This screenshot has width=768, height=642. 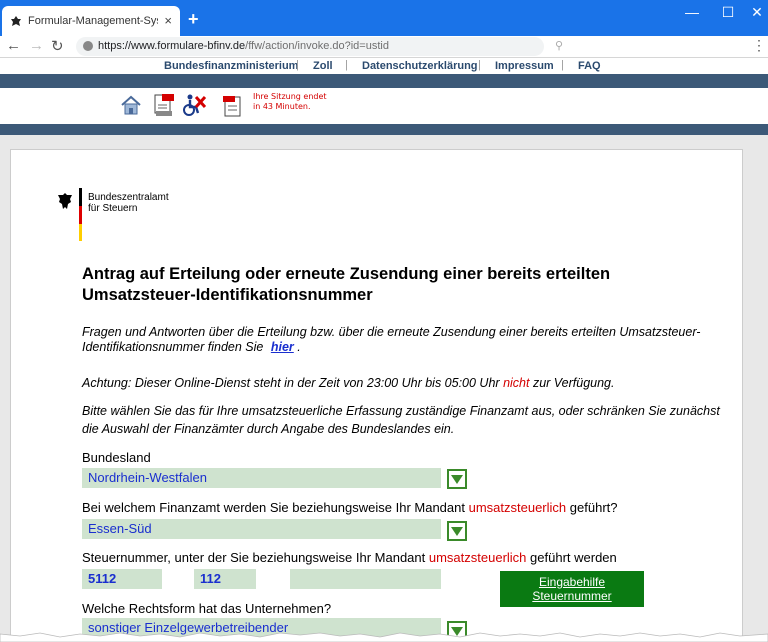 I want to click on url-path: /ffw/action/invoke.do?id=ustid, so click(x=317, y=46).